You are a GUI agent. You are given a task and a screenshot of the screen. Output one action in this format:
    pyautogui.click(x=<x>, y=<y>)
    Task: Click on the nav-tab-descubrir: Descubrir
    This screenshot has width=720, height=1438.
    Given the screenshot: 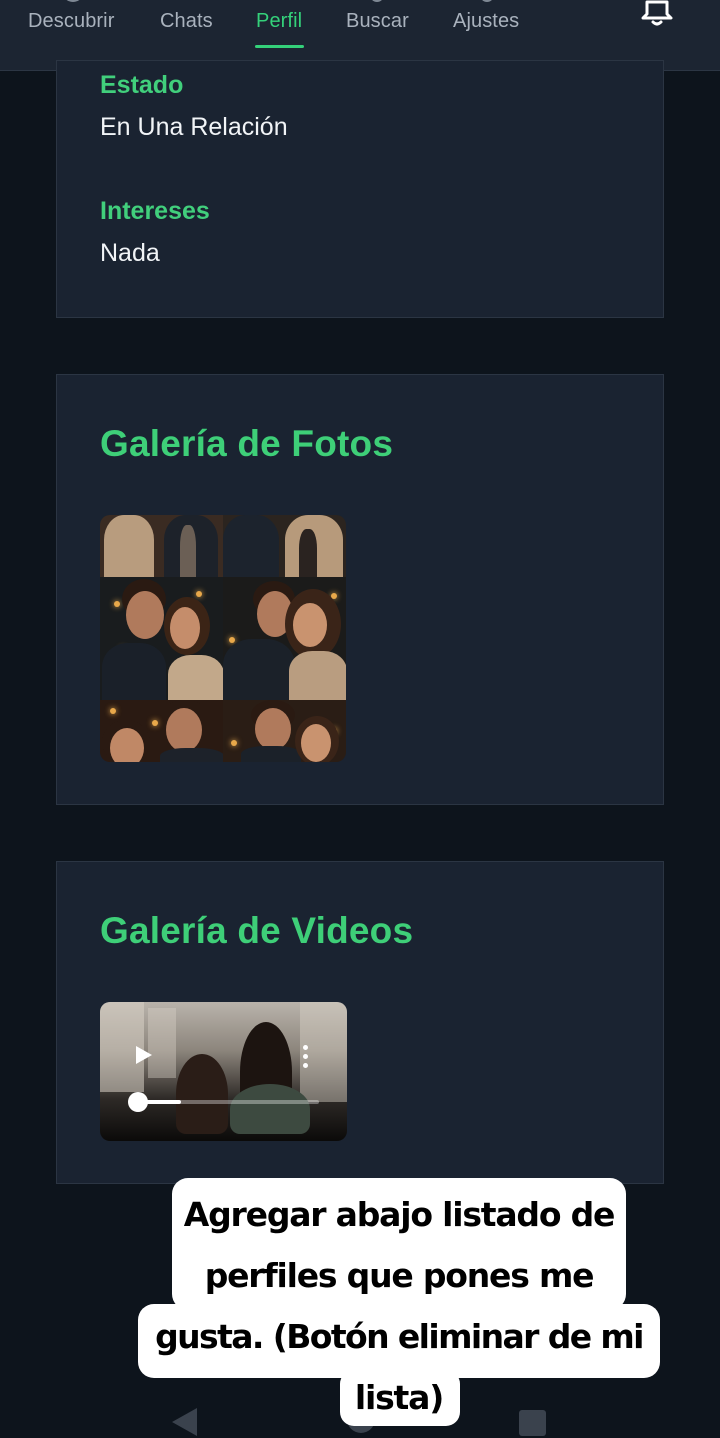 What is the action you would take?
    pyautogui.click(x=71, y=21)
    